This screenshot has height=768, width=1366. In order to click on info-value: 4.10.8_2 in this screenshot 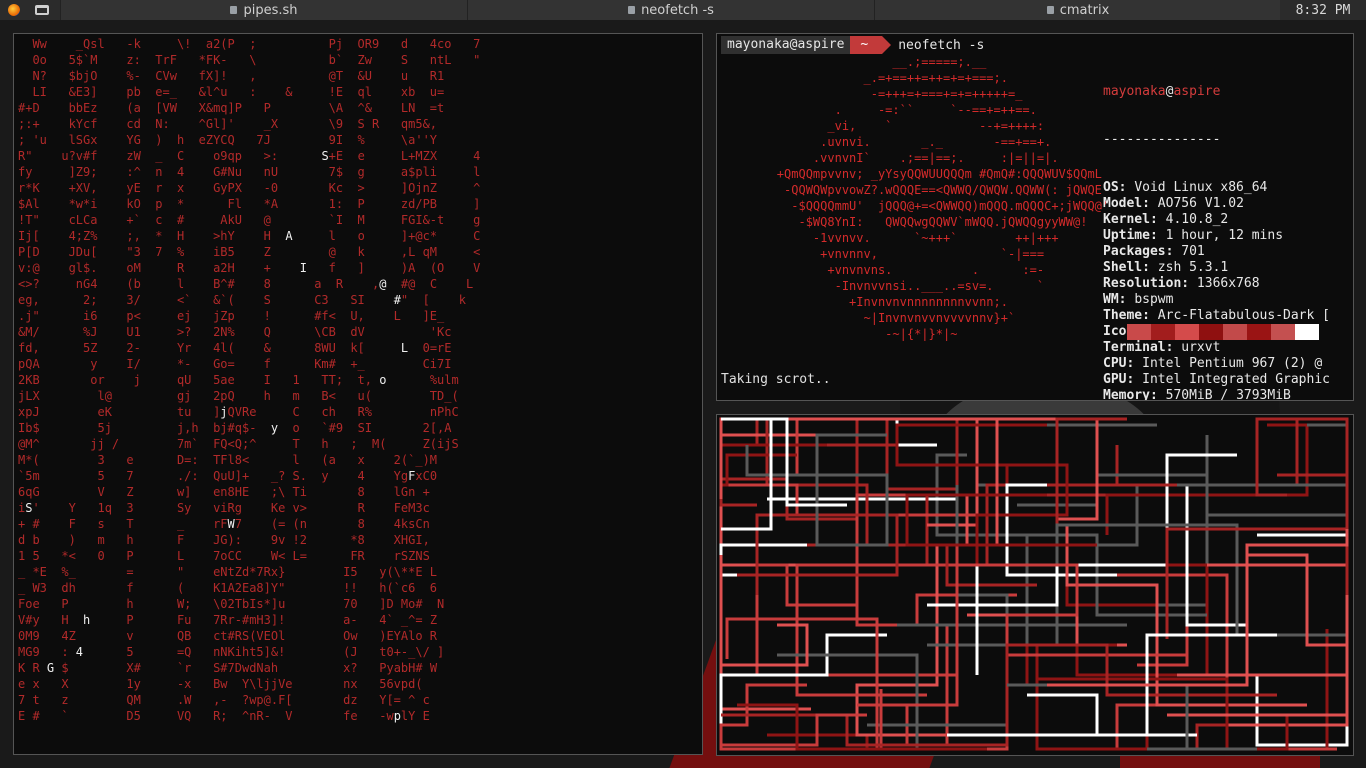, I will do `click(1197, 219)`.